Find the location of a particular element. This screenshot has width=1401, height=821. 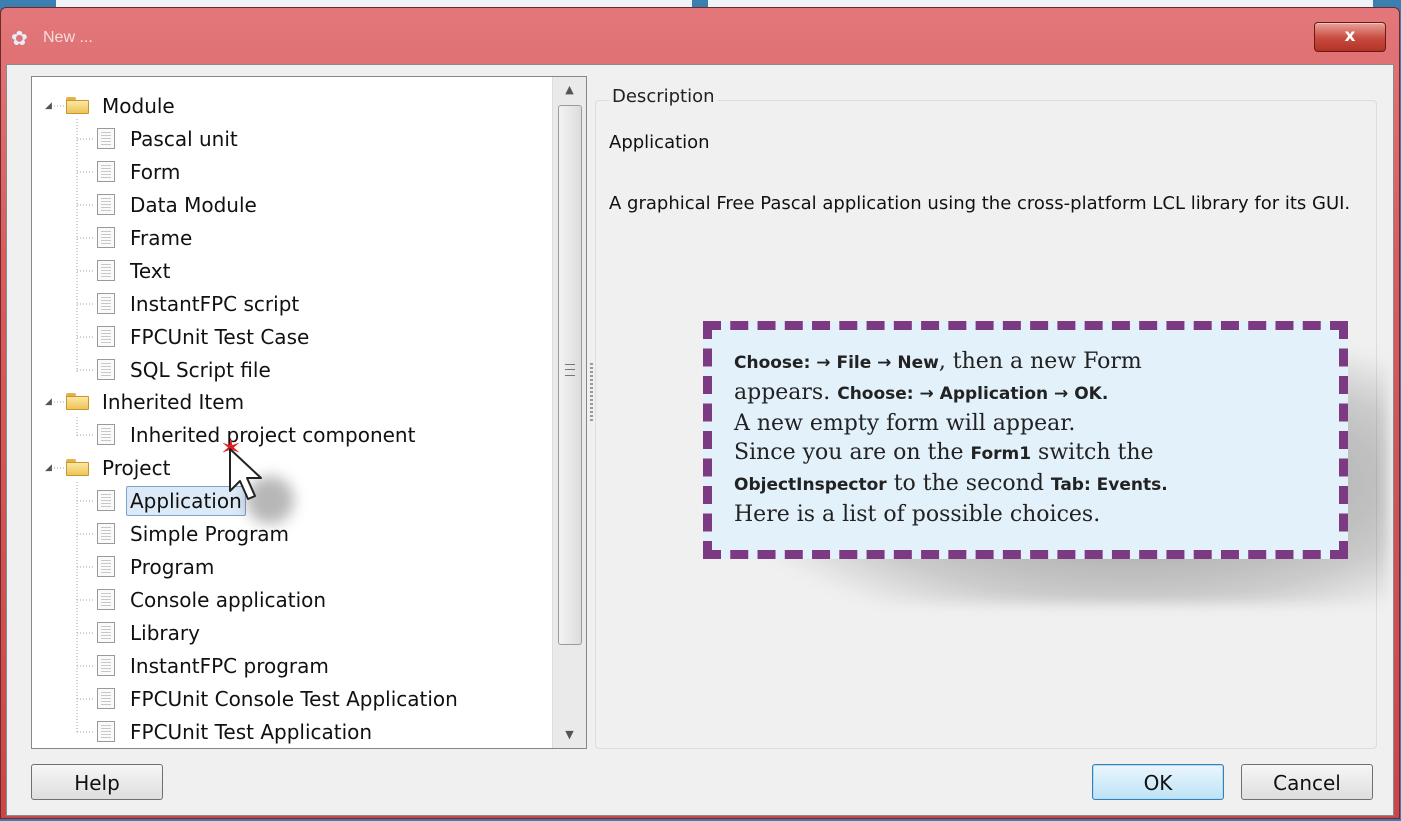

mouse-pointer-icon is located at coordinates (245, 474).